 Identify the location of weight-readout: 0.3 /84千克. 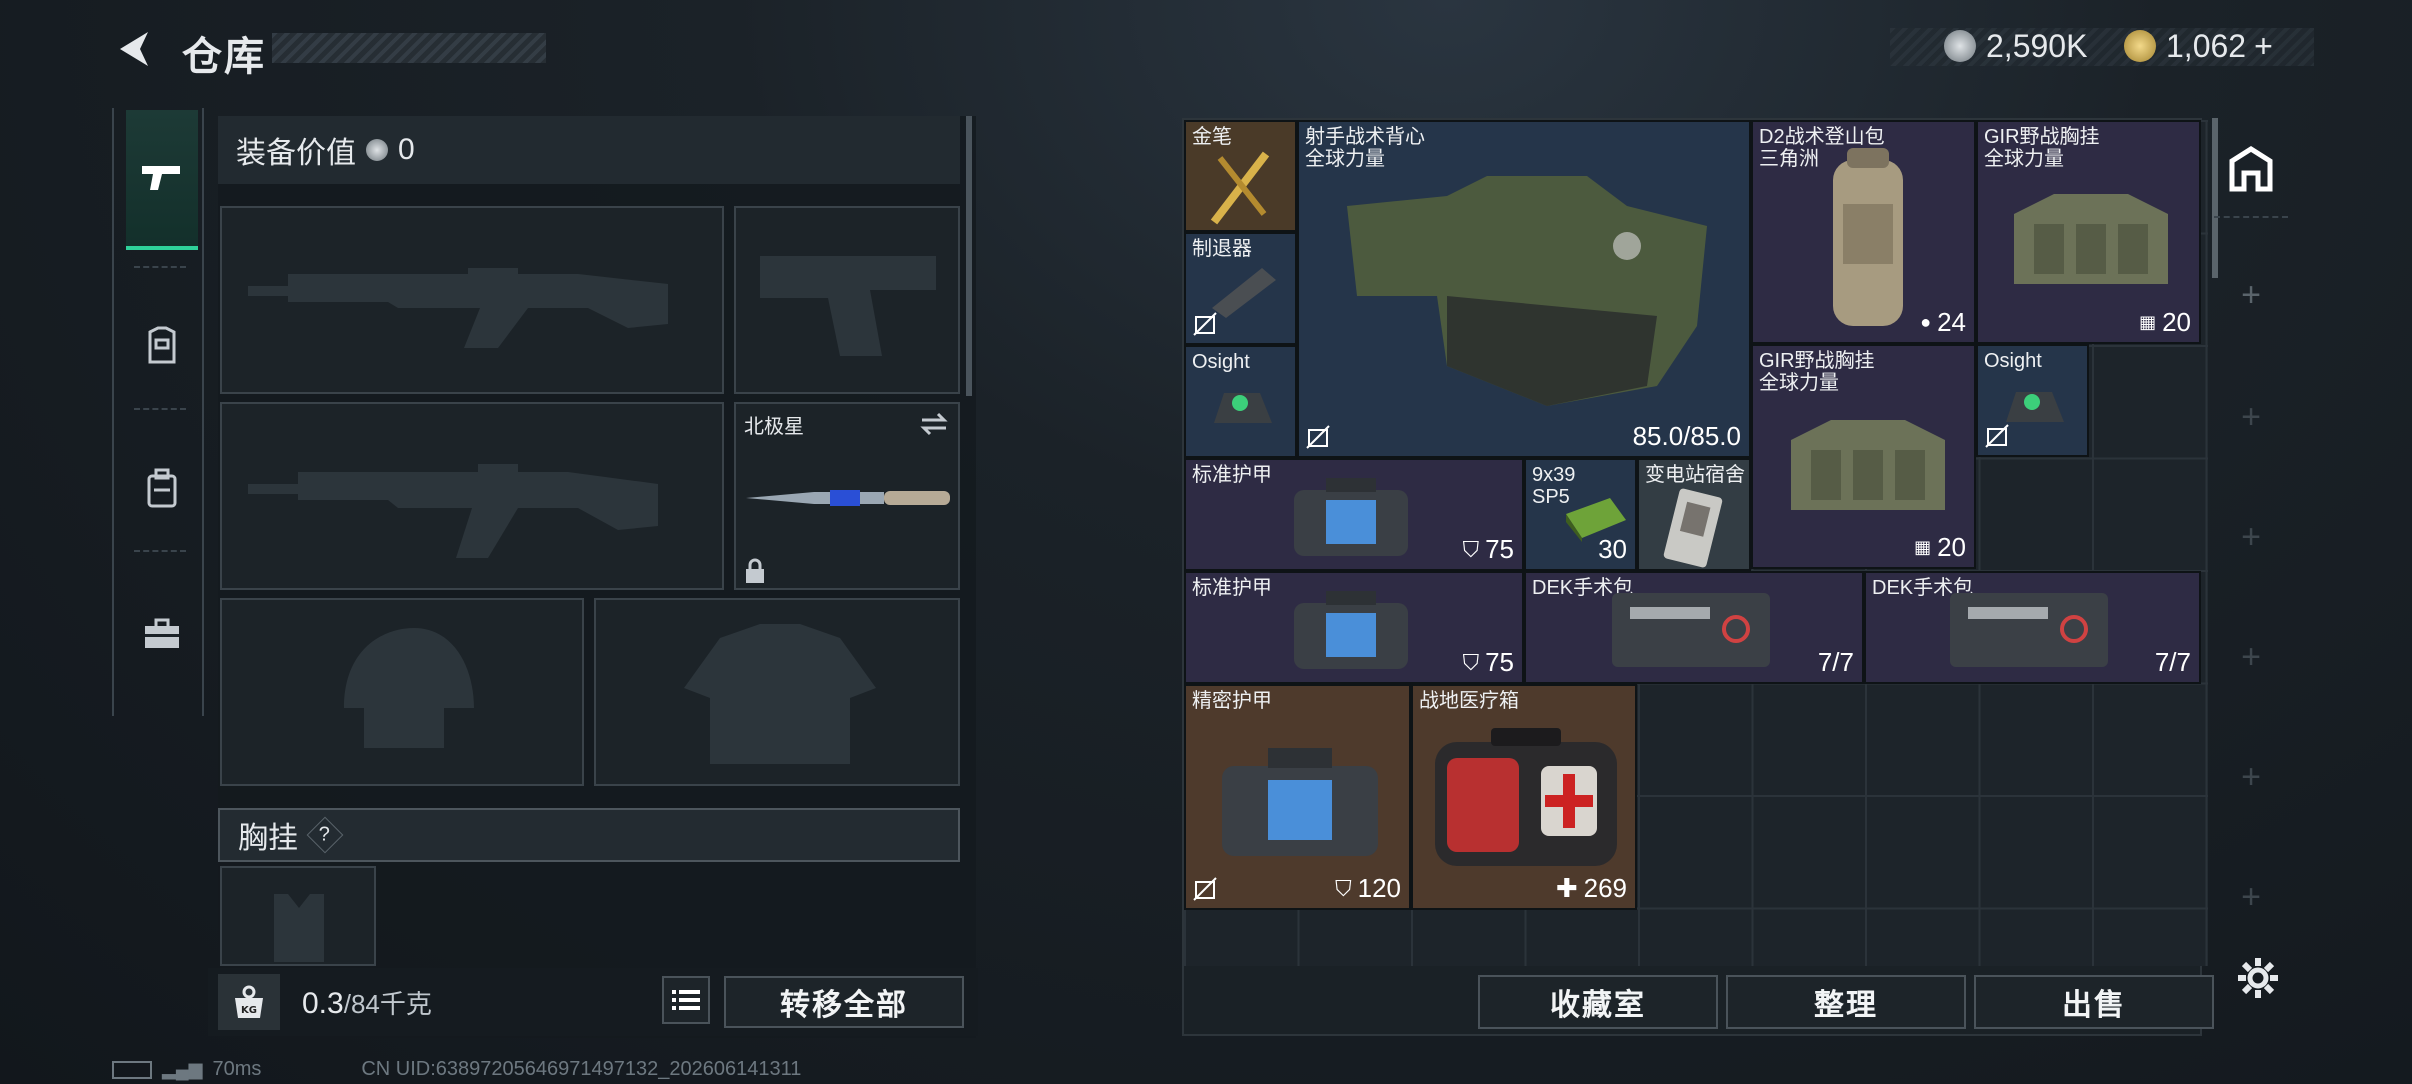
(367, 1002).